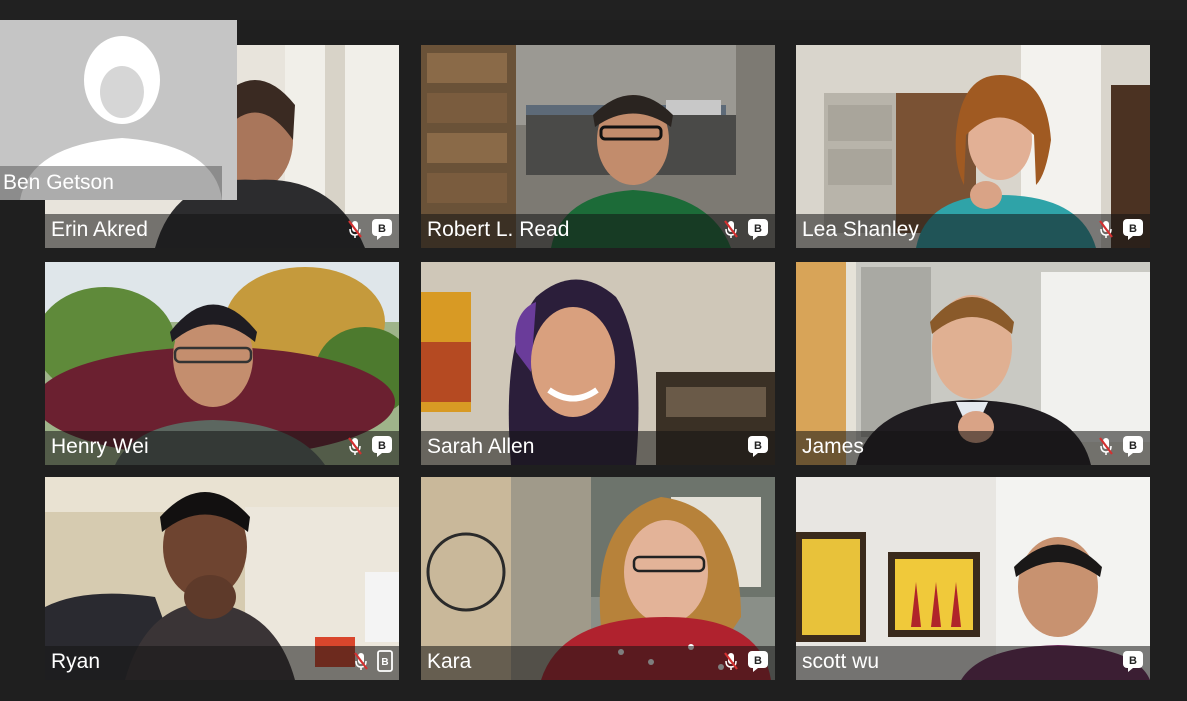 This screenshot has height=701, width=1187. Describe the element at coordinates (498, 229) in the screenshot. I see `participant-name: Robert L. Read` at that location.